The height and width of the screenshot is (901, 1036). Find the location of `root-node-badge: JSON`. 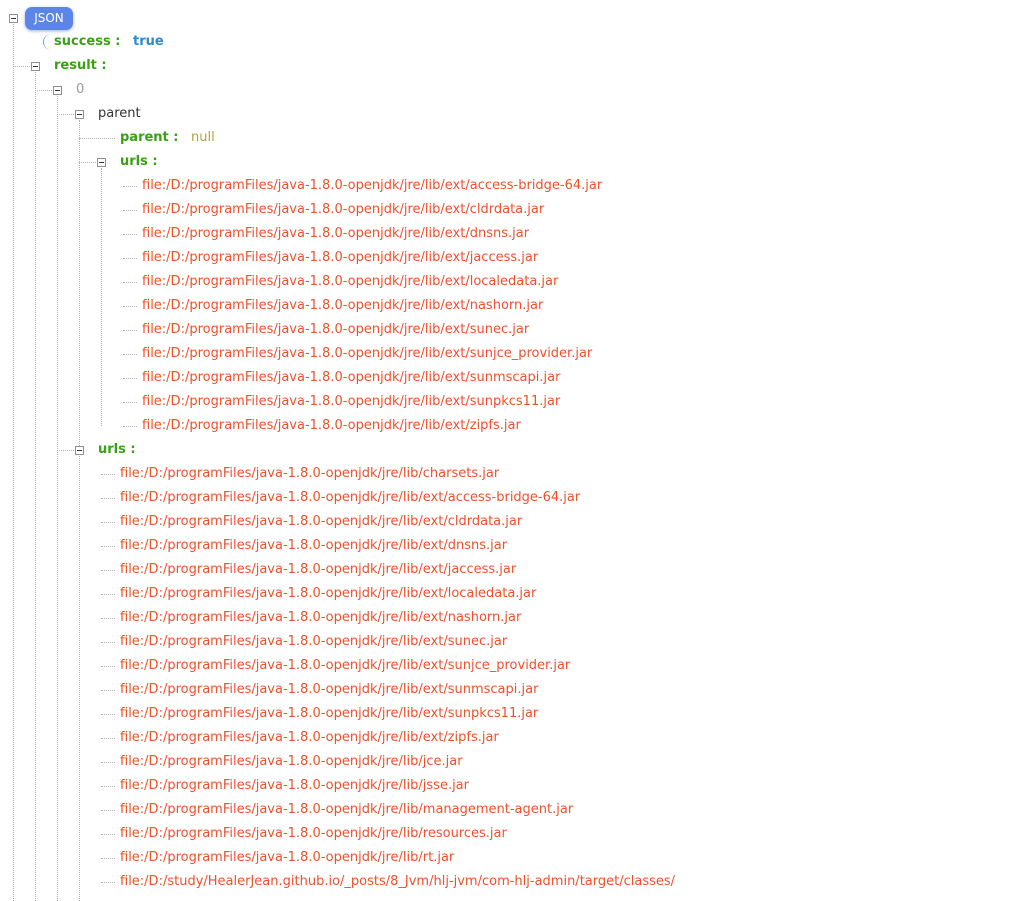

root-node-badge: JSON is located at coordinates (49, 18).